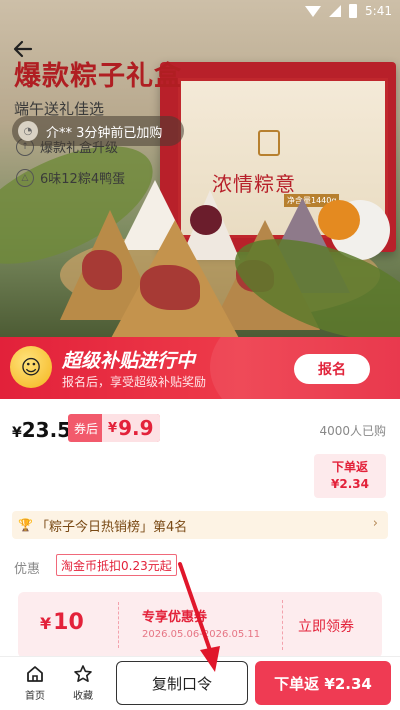 The image size is (400, 710). I want to click on signup-button: 报名, so click(332, 369).